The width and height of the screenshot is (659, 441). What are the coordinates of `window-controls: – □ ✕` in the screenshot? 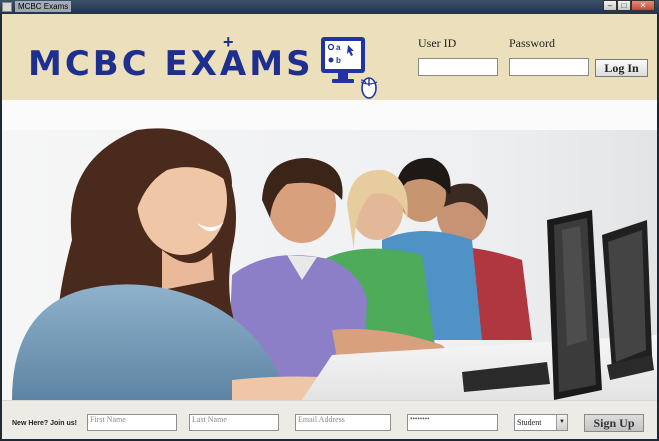 It's located at (629, 6).